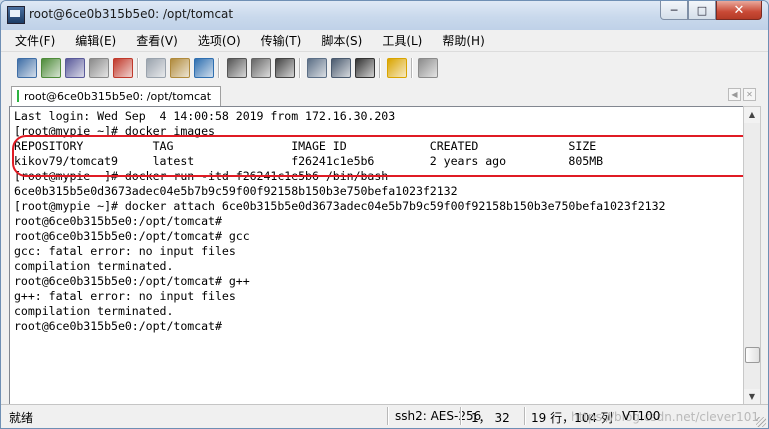 Image resolution: width=769 pixels, height=429 pixels. What do you see at coordinates (702, 10) in the screenshot?
I see `maximize-button: □` at bounding box center [702, 10].